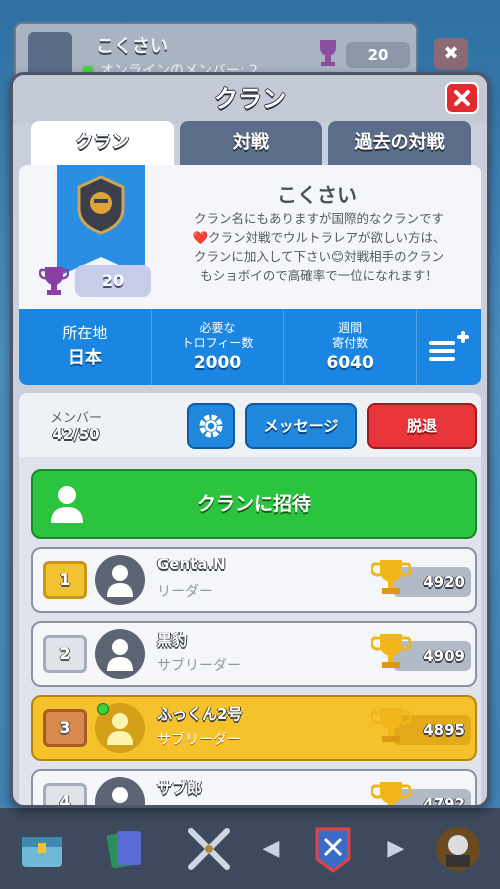 This screenshot has height=889, width=500. What do you see at coordinates (101, 205) in the screenshot?
I see `clan-badge-icon` at bounding box center [101, 205].